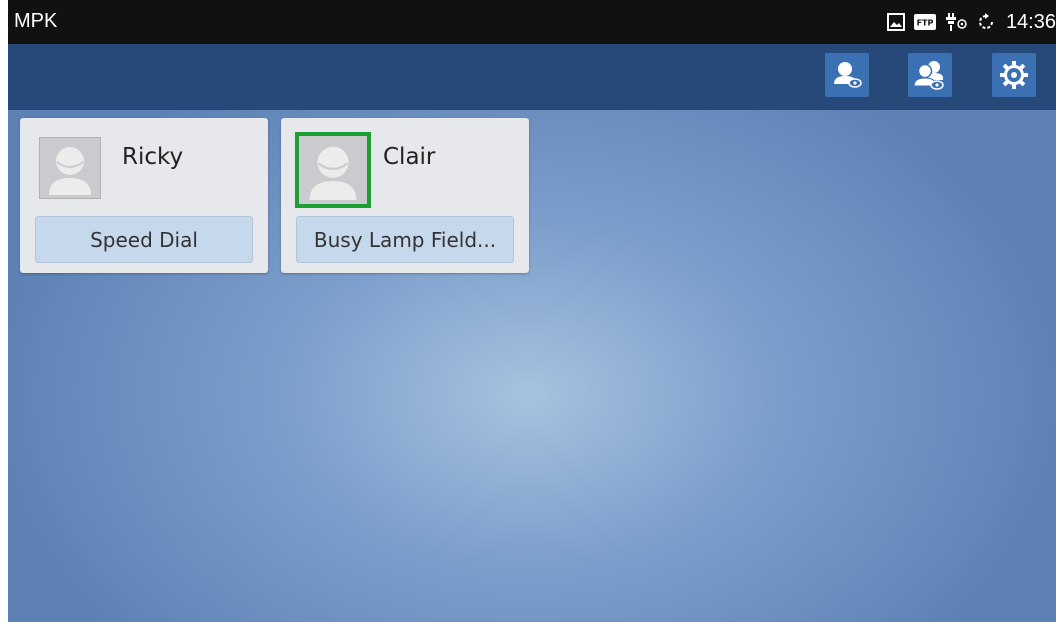 The width and height of the screenshot is (1056, 622). What do you see at coordinates (144, 239) in the screenshot?
I see `speed-dial-button: Speed Dial` at bounding box center [144, 239].